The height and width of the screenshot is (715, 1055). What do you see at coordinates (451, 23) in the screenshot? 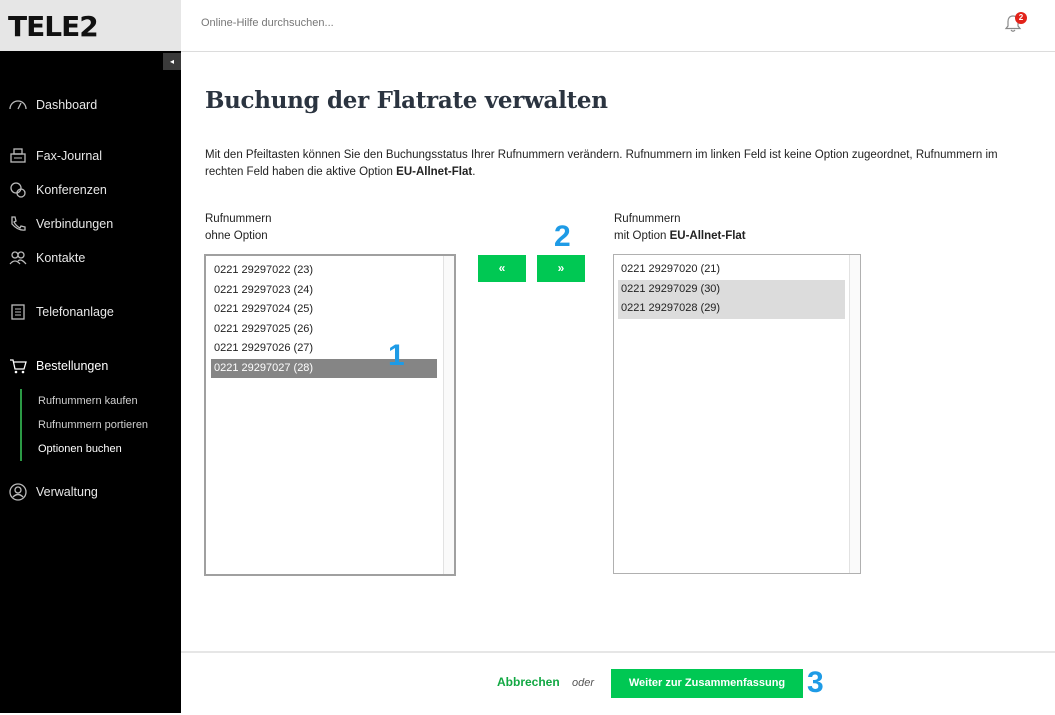
I see `help-search-input` at bounding box center [451, 23].